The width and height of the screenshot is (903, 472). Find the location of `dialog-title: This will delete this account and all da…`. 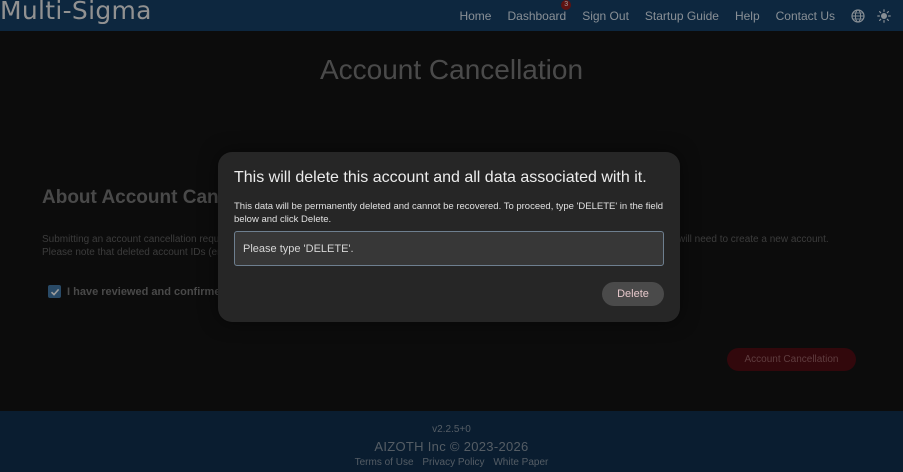

dialog-title: This will delete this account and all da… is located at coordinates (440, 177).